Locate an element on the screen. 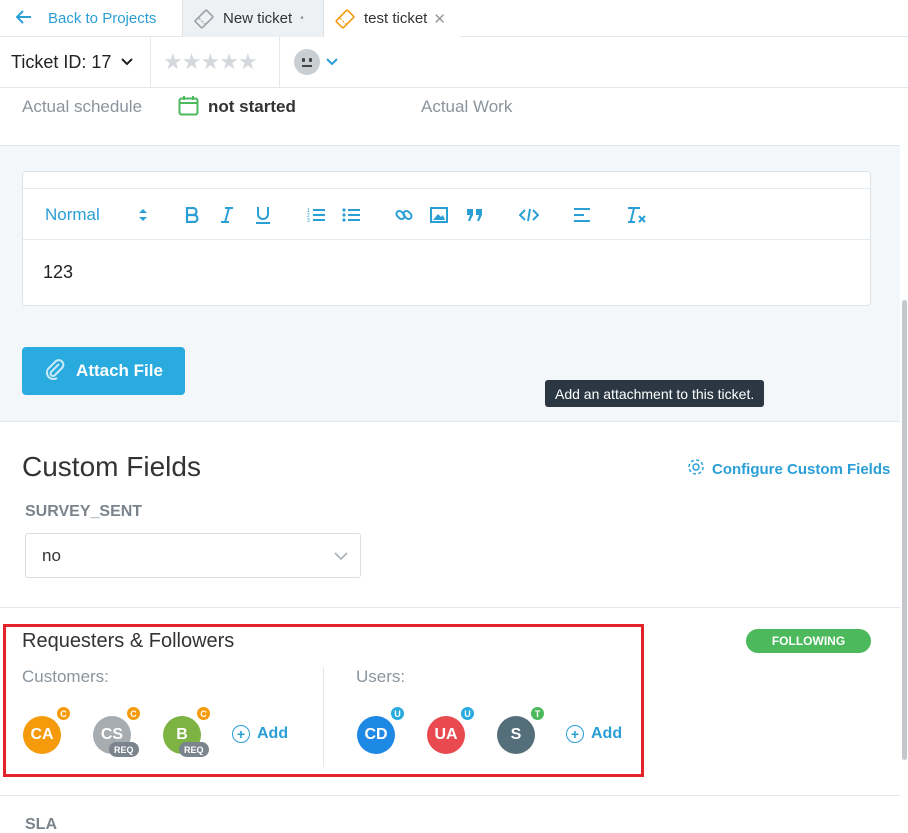 Image resolution: width=908 pixels, height=833 pixels. satisfaction-dropdown is located at coordinates (316, 62).